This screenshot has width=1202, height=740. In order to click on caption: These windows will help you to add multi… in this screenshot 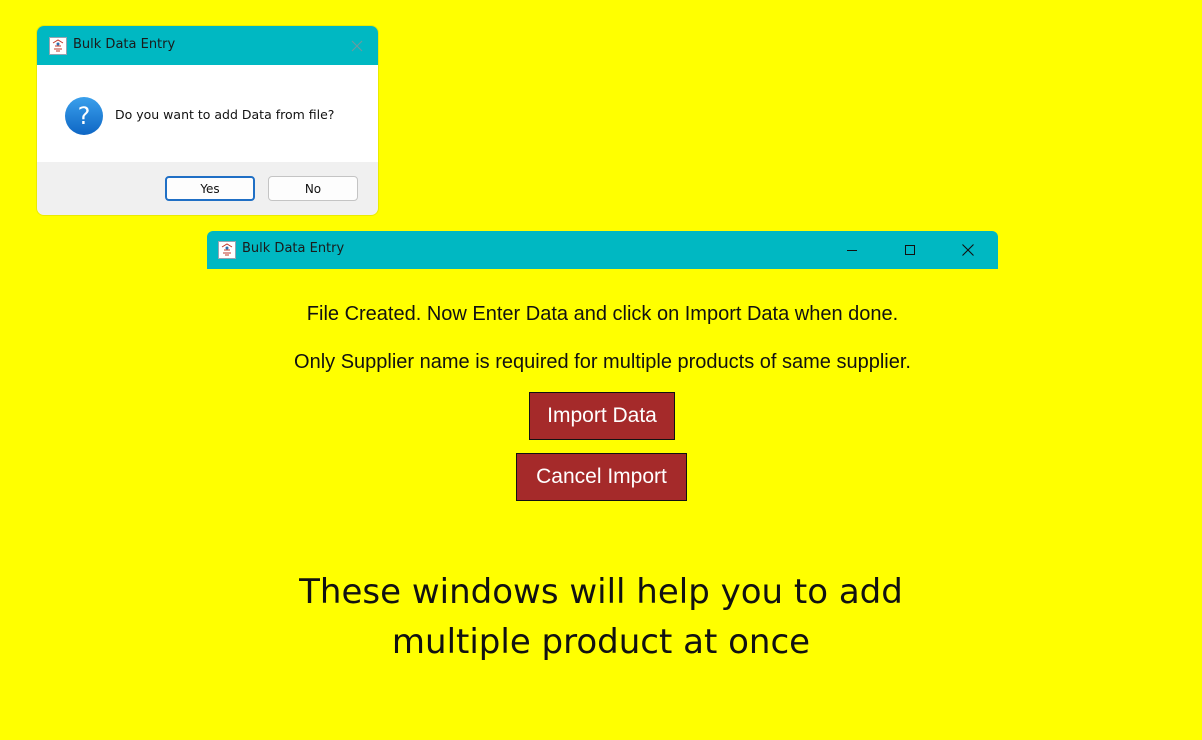, I will do `click(601, 617)`.